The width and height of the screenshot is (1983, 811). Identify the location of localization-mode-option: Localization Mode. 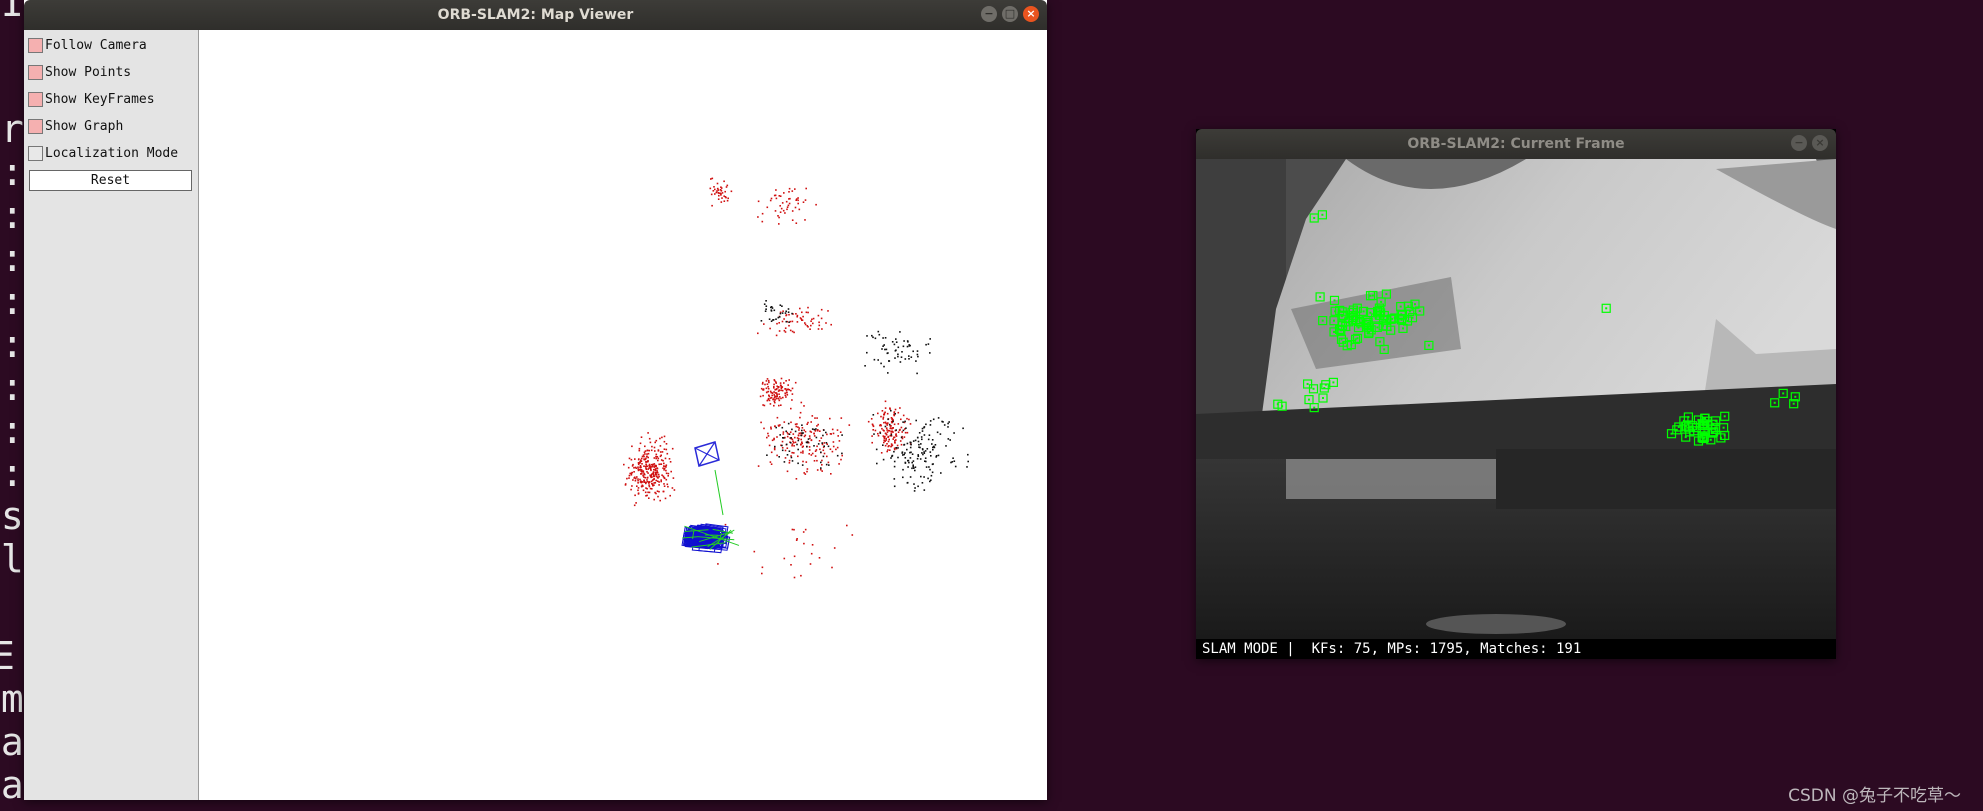
(103, 153).